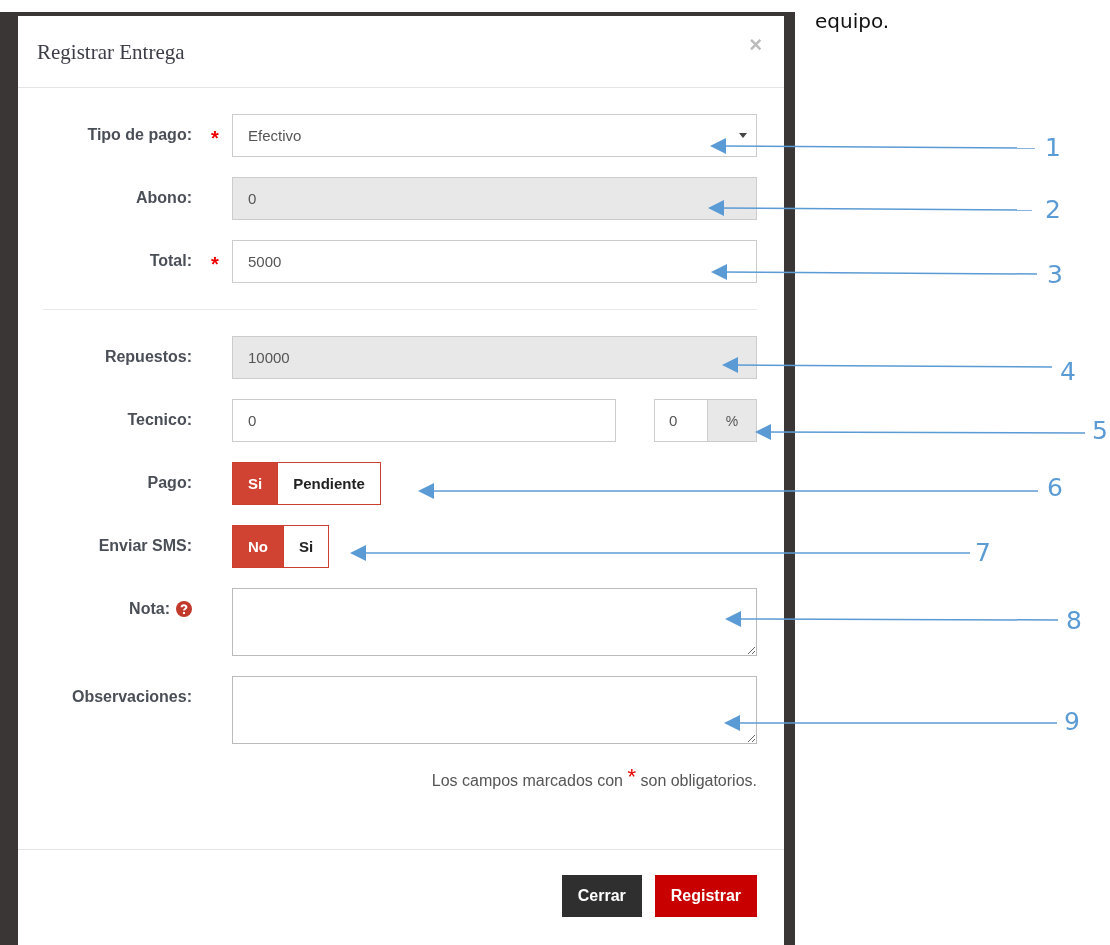 The height and width of the screenshot is (945, 1110). Describe the element at coordinates (1055, 275) in the screenshot. I see `callout-number: 3` at that location.